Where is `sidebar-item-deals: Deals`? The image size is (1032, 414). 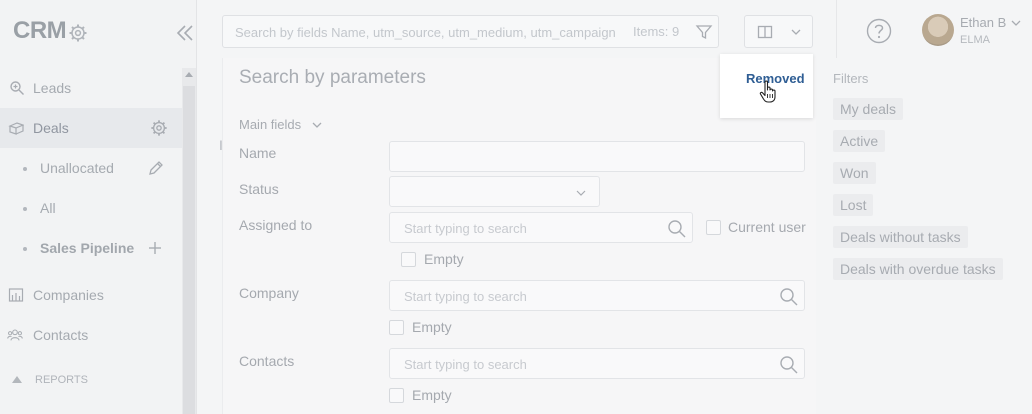
sidebar-item-deals: Deals is located at coordinates (91, 128).